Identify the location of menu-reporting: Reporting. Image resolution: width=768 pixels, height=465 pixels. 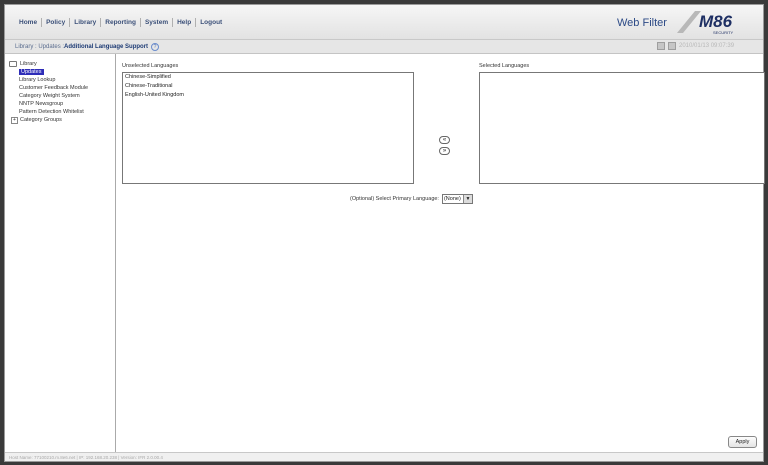
(120, 22).